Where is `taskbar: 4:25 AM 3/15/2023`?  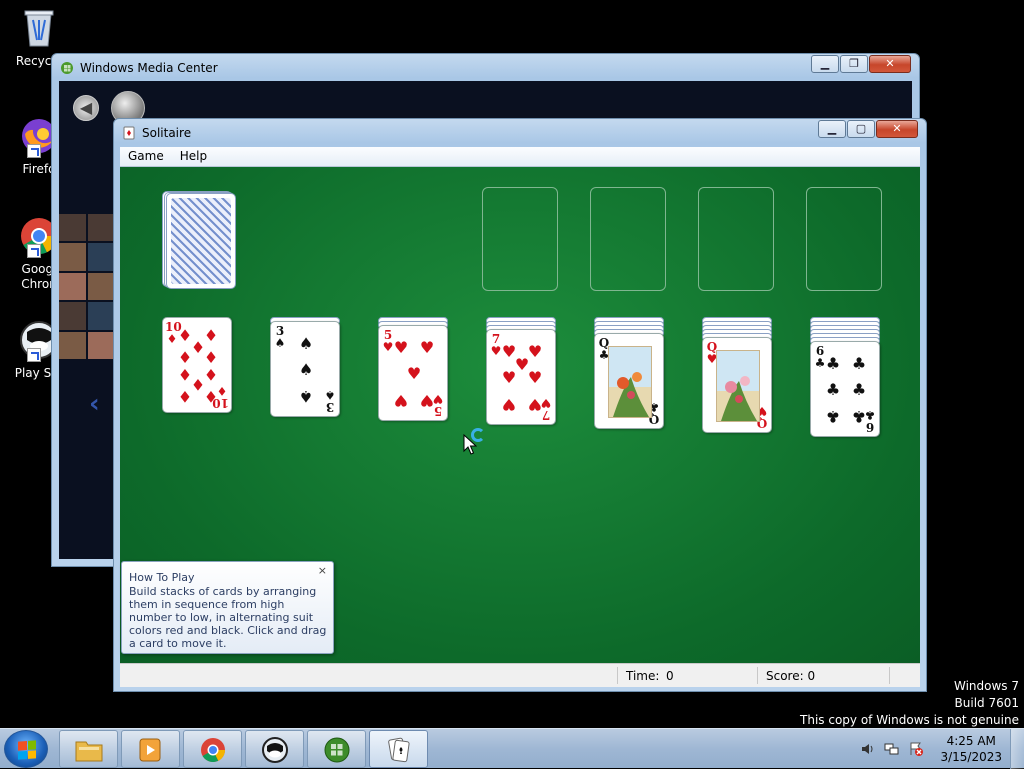
taskbar: 4:25 AM 3/15/2023 is located at coordinates (512, 748).